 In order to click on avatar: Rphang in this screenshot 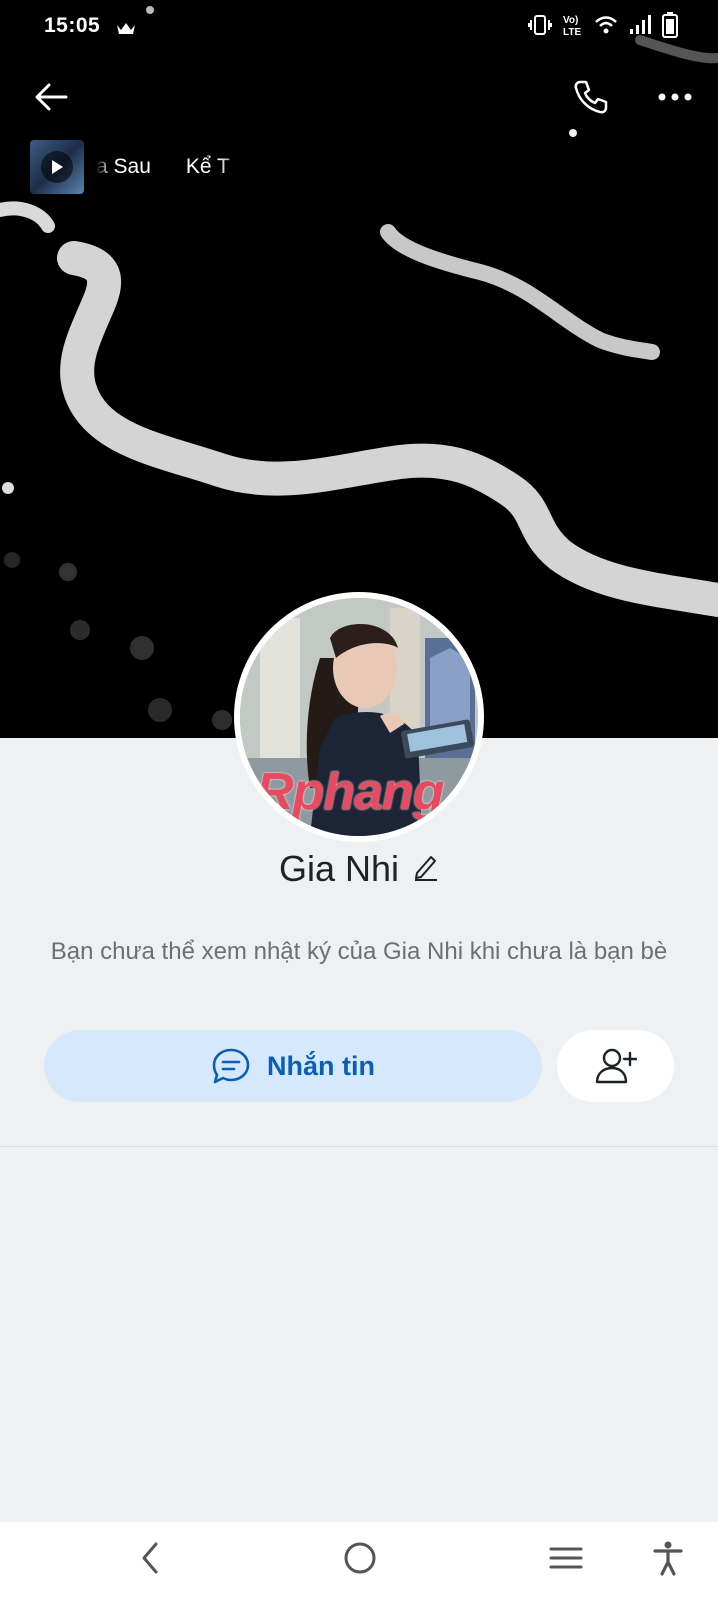, I will do `click(359, 717)`.